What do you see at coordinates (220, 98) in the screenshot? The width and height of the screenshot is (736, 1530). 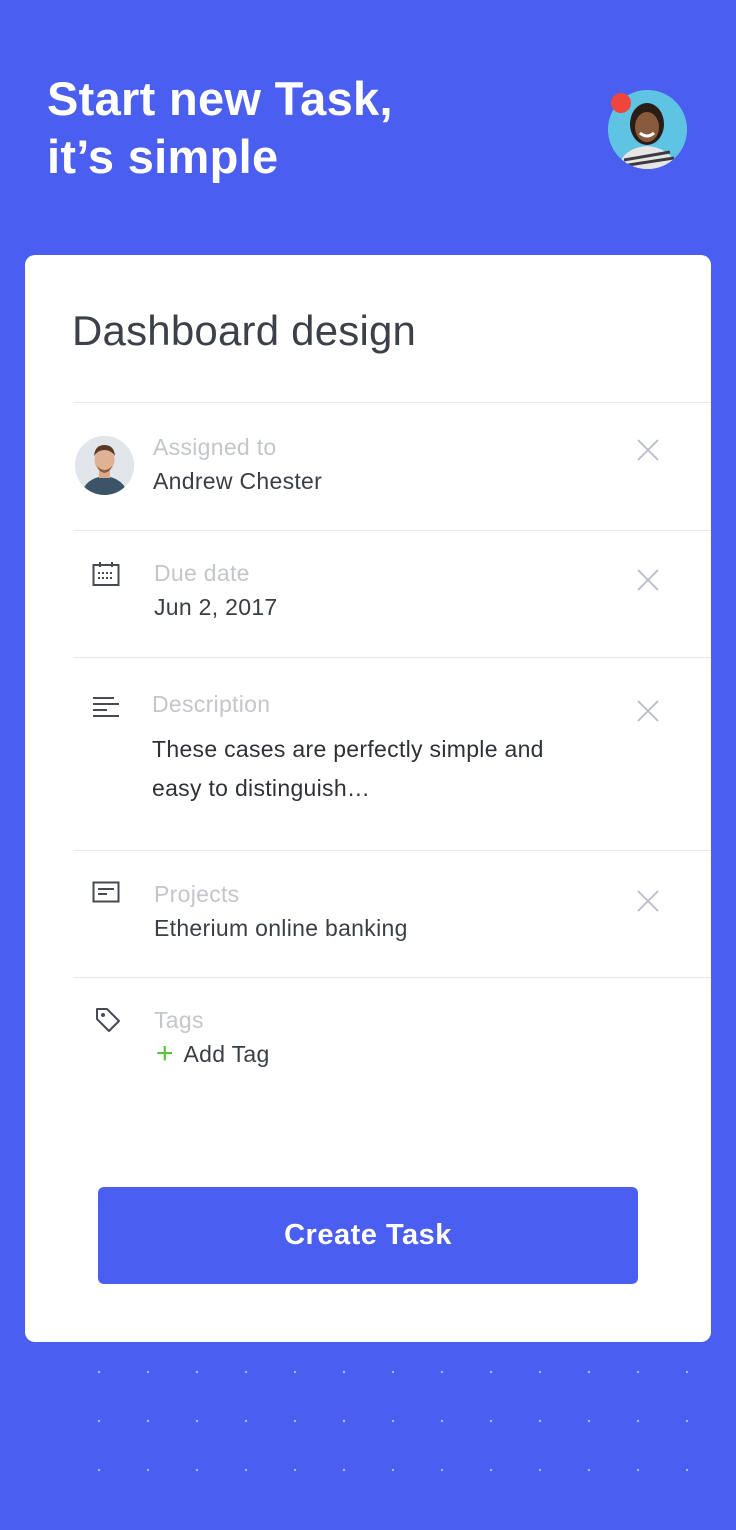 I see `heading-line-1: Start new Task,` at bounding box center [220, 98].